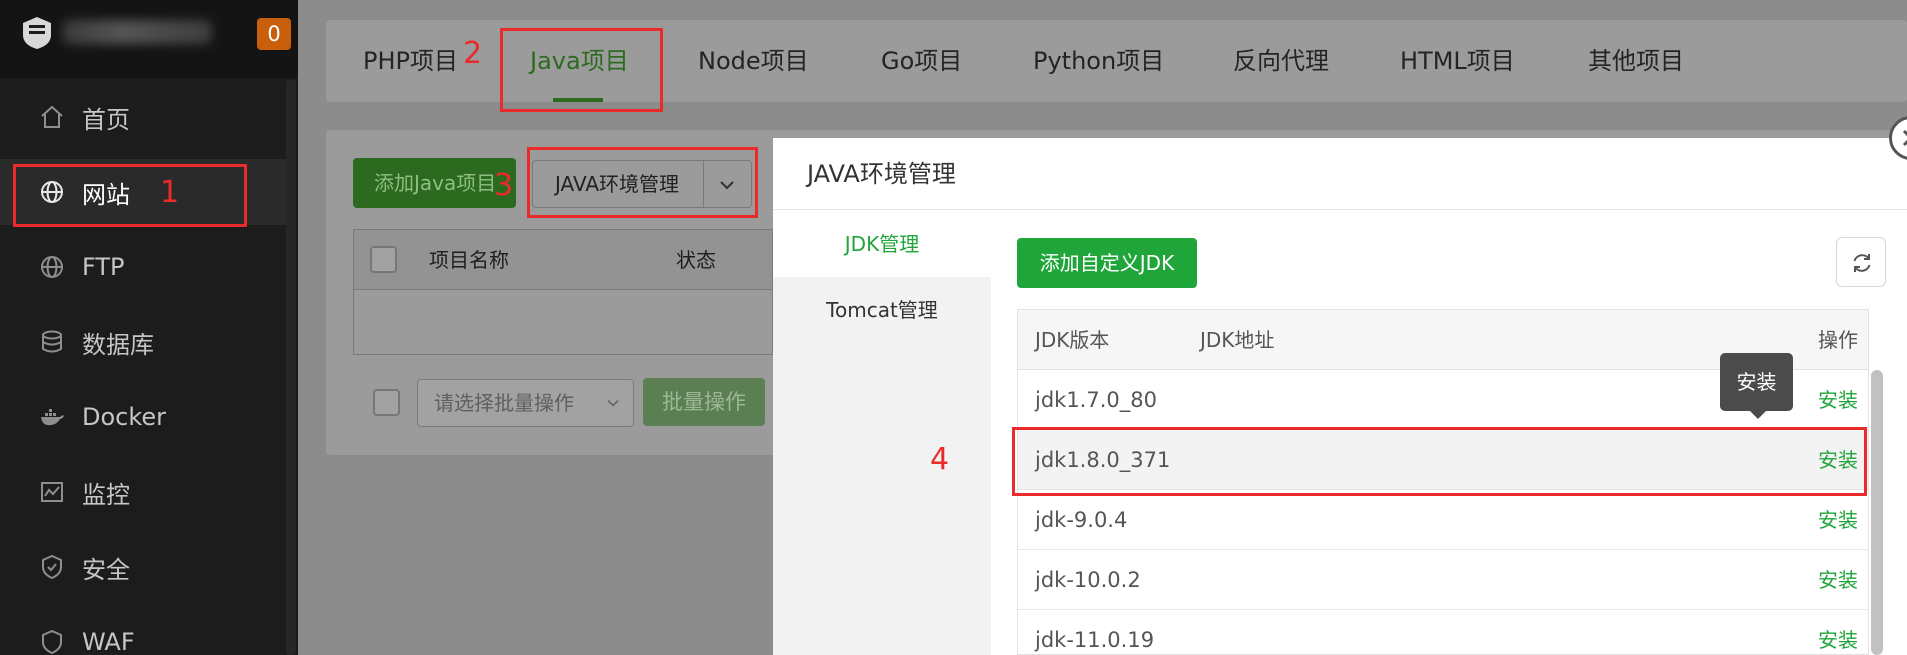 Image resolution: width=1907 pixels, height=655 pixels. I want to click on jdk-table-scrollbar, so click(1877, 512).